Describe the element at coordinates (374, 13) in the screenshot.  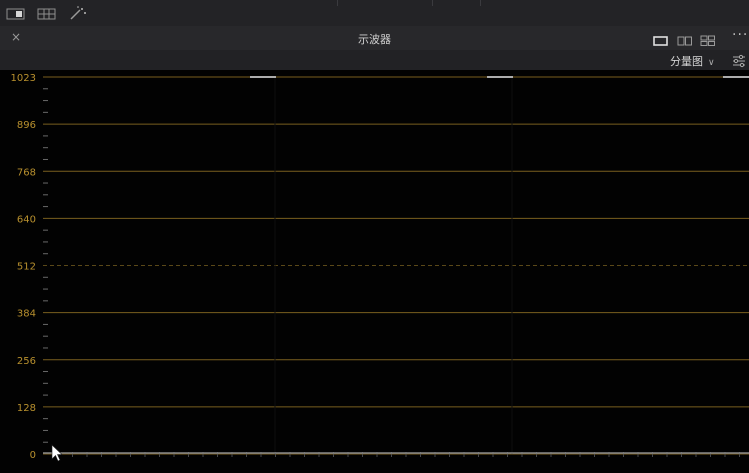
I see `top-toolbar` at that location.